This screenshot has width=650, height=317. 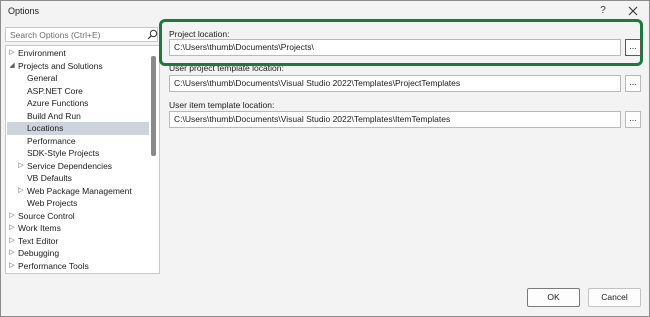 What do you see at coordinates (39, 253) in the screenshot?
I see `tree-item-label: Debugging` at bounding box center [39, 253].